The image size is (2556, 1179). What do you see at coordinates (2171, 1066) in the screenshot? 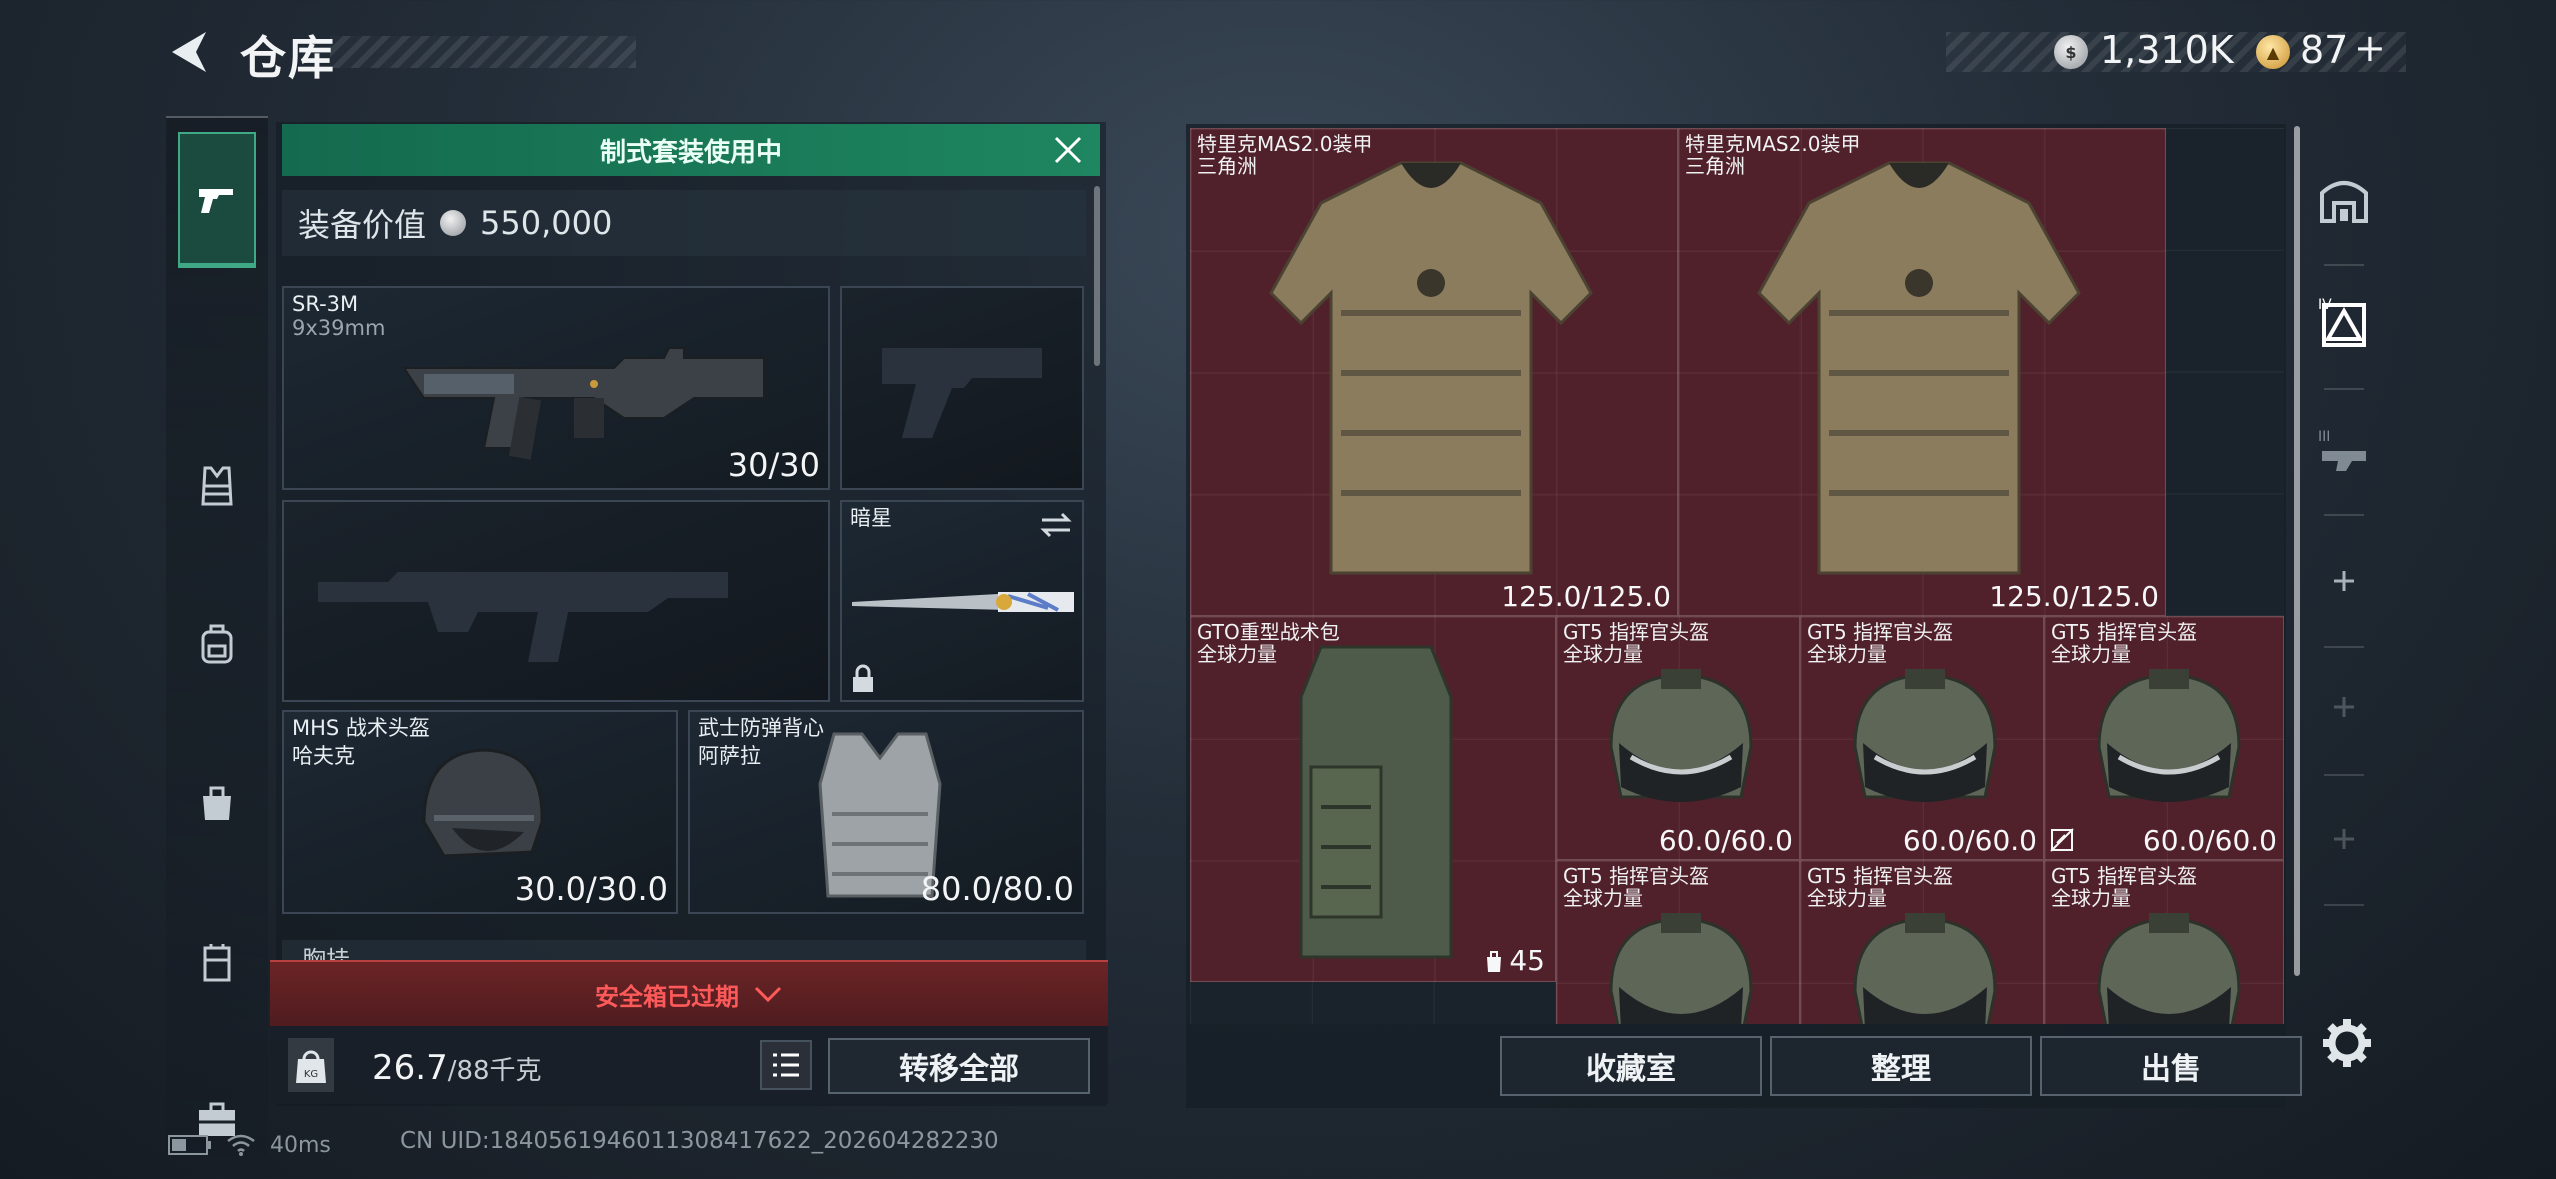
I see `sell-button: 出售` at bounding box center [2171, 1066].